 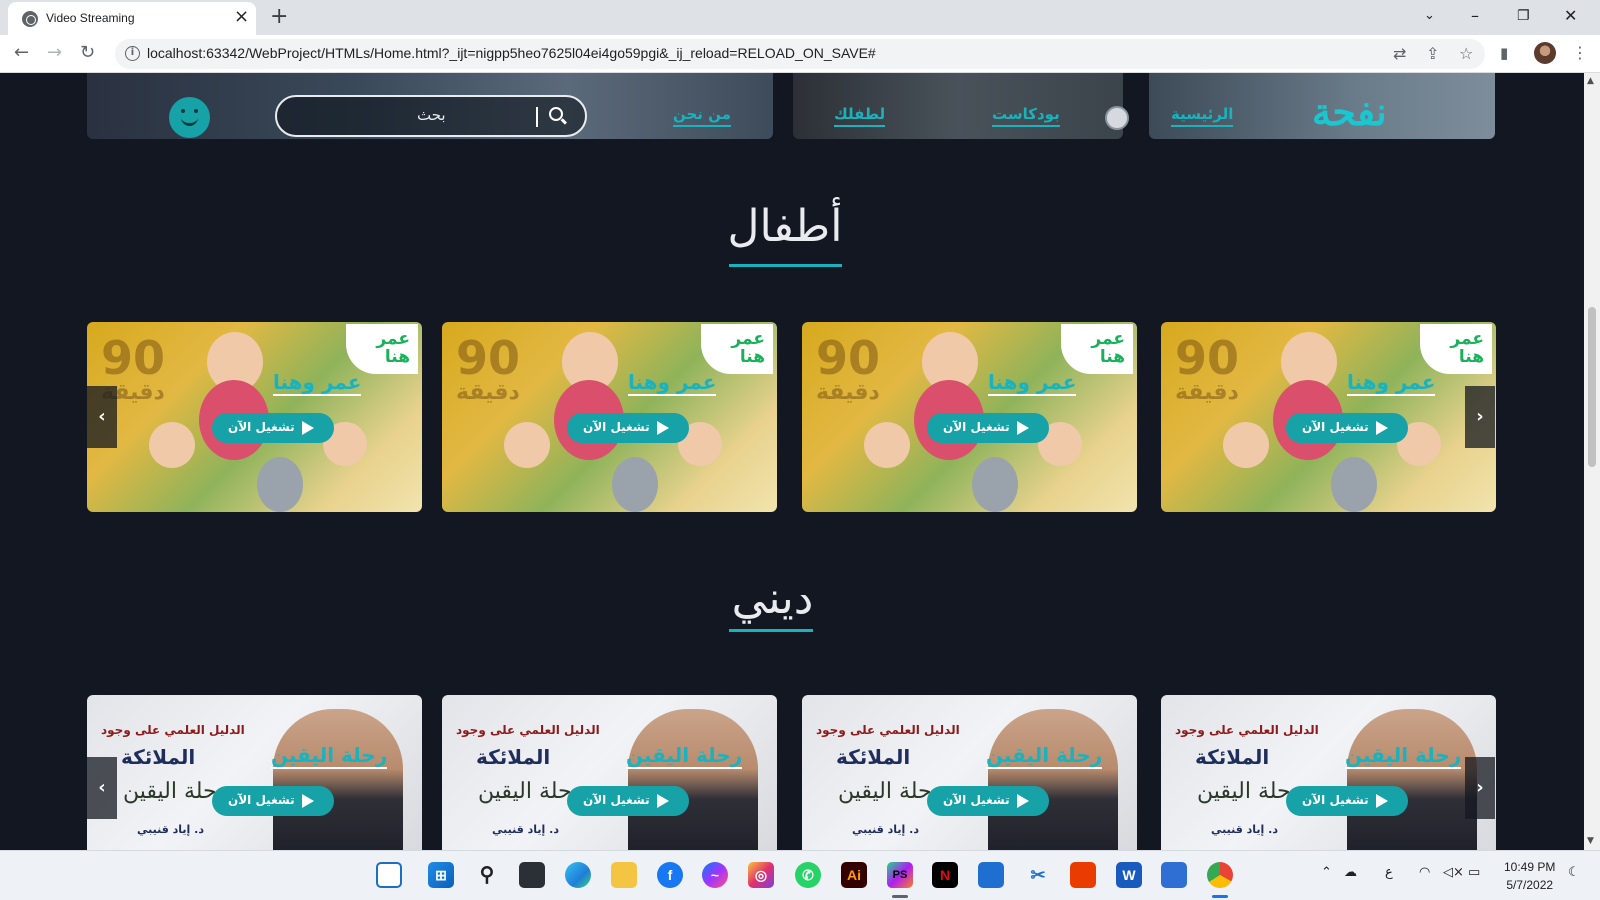 What do you see at coordinates (132, 53) in the screenshot?
I see `site-info-icon: i` at bounding box center [132, 53].